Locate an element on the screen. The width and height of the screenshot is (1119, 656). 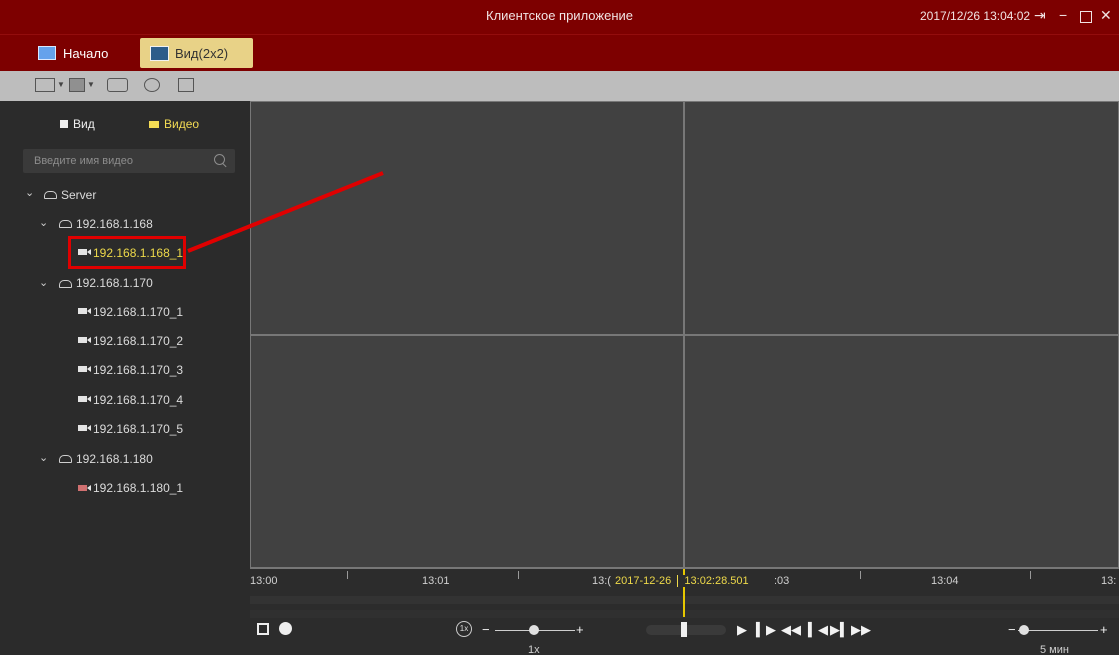
grid-small-icon is located at coordinates (64, 124).